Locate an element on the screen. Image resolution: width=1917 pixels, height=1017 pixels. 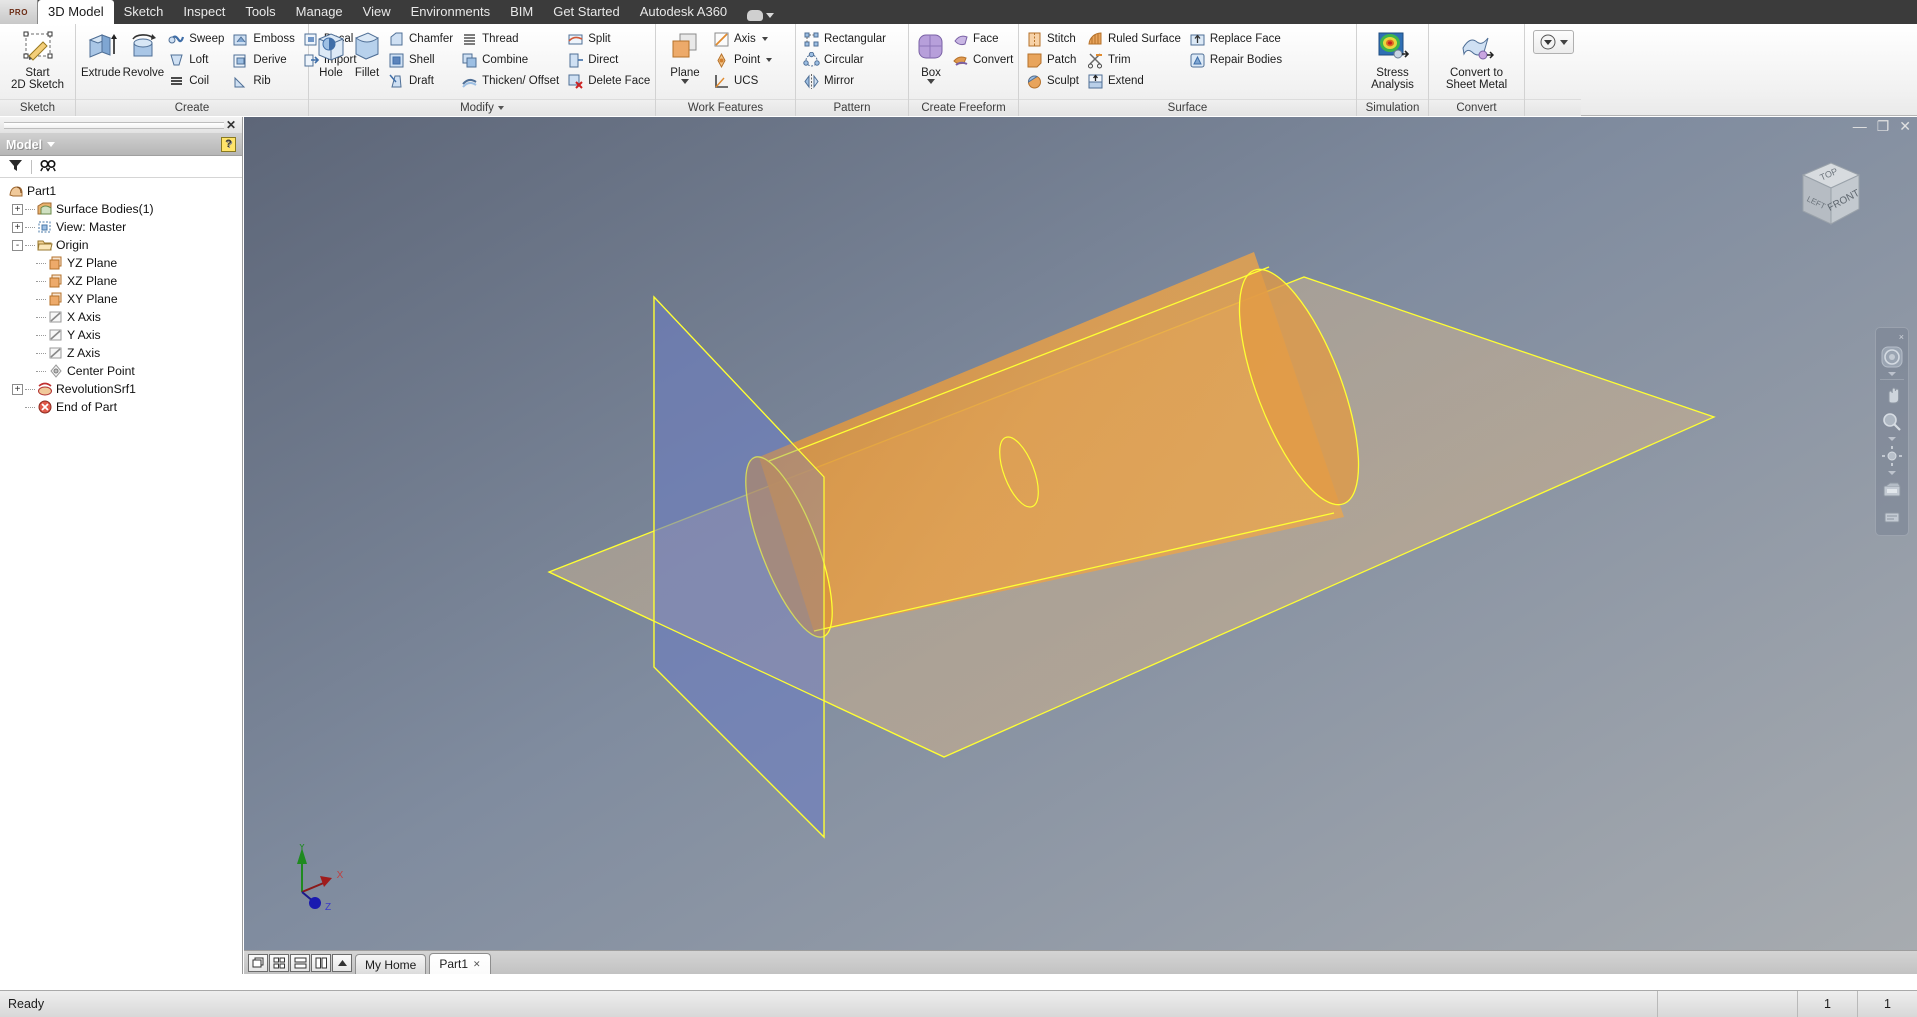
panel-dropdown-caret-icon is located at coordinates (500, 107).